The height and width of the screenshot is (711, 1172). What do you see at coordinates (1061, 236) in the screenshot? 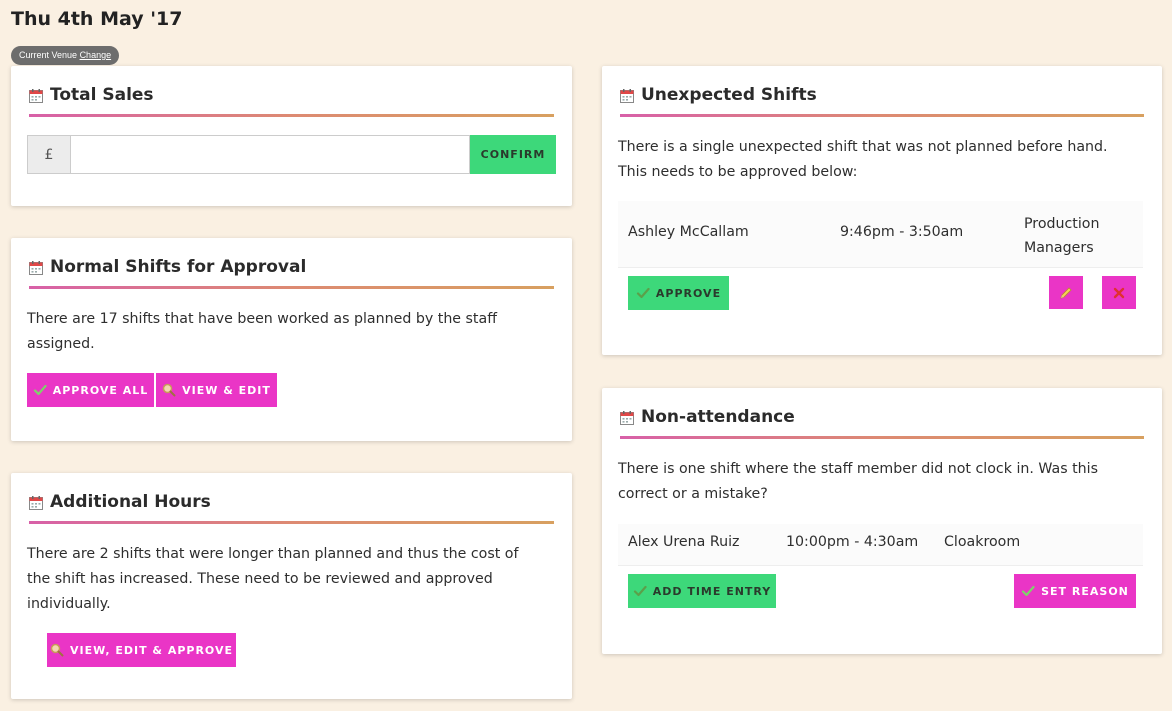
I see `staff-role: Production Managers` at bounding box center [1061, 236].